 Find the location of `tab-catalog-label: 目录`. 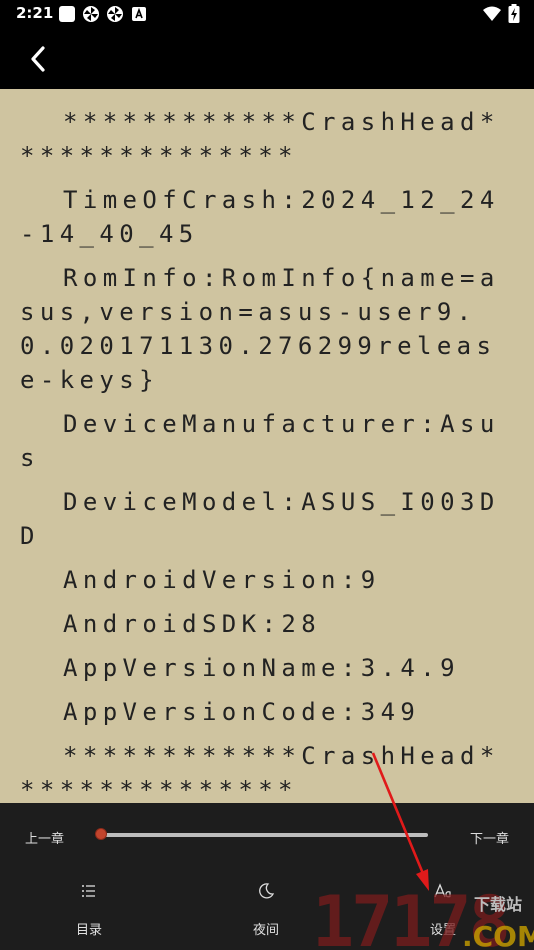

tab-catalog-label: 目录 is located at coordinates (88, 930).